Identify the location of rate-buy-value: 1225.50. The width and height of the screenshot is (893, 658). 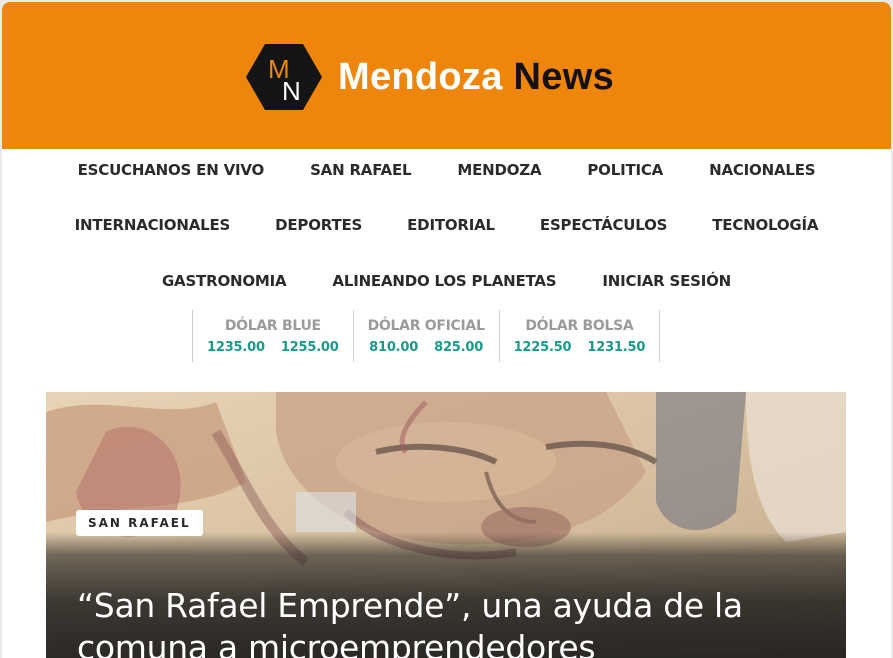
(542, 347).